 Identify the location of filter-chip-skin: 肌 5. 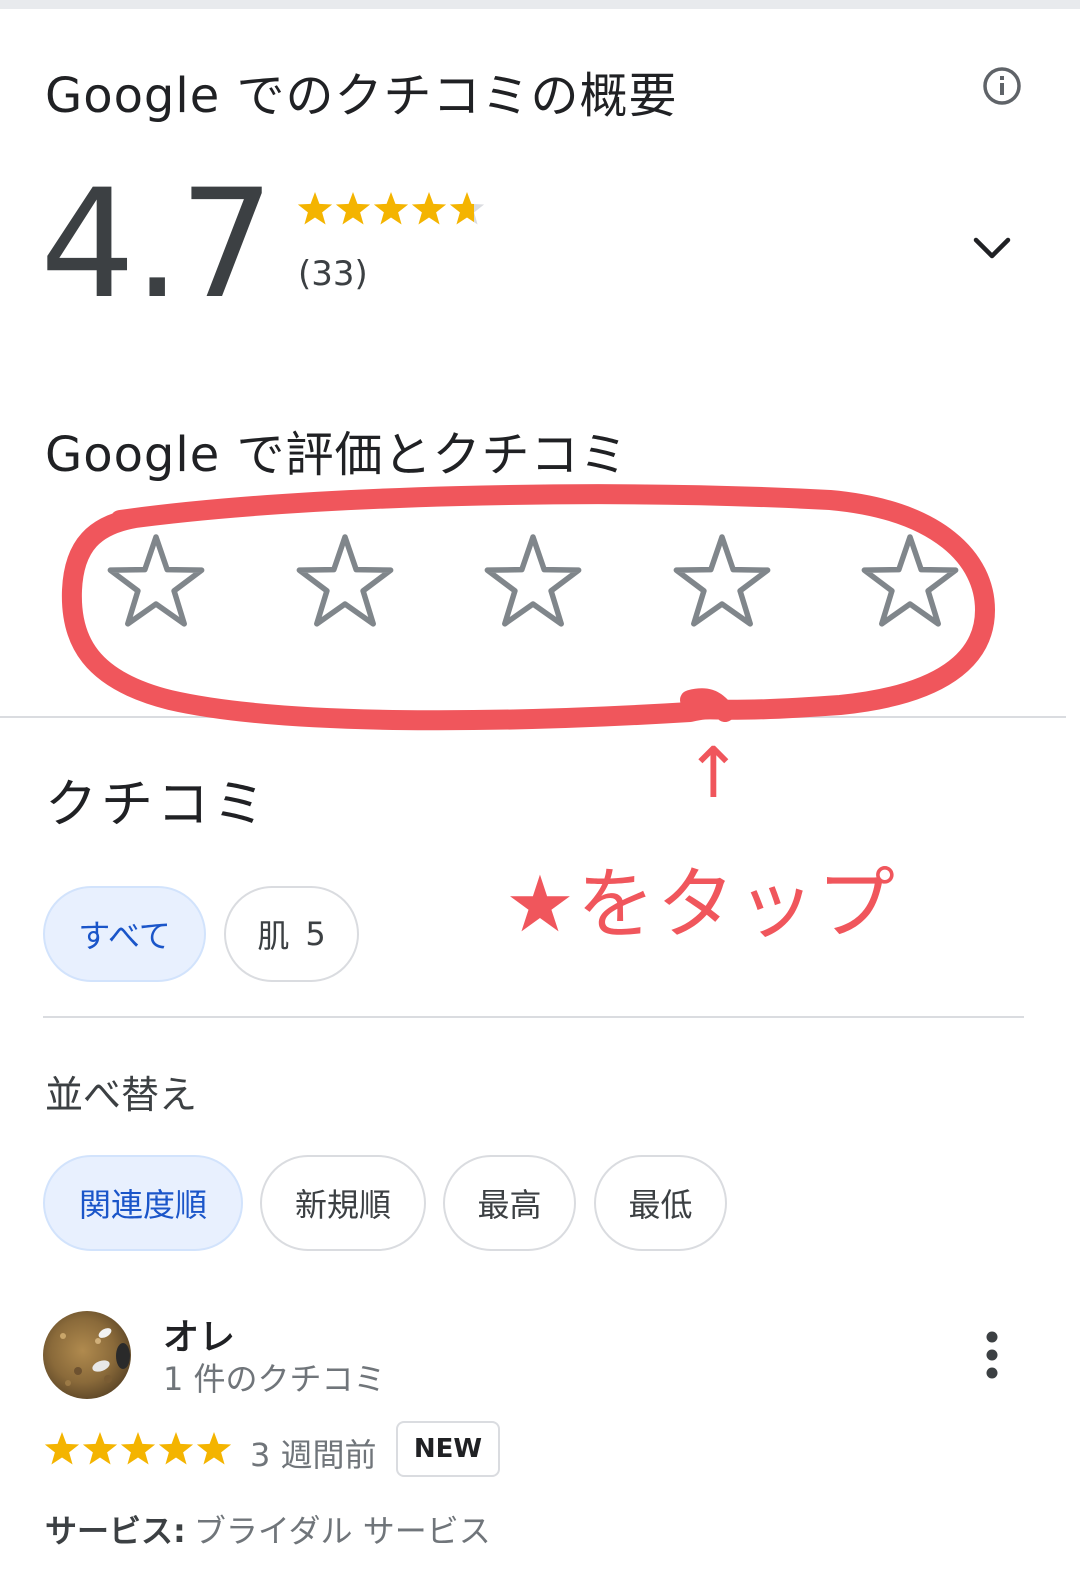
(291, 934).